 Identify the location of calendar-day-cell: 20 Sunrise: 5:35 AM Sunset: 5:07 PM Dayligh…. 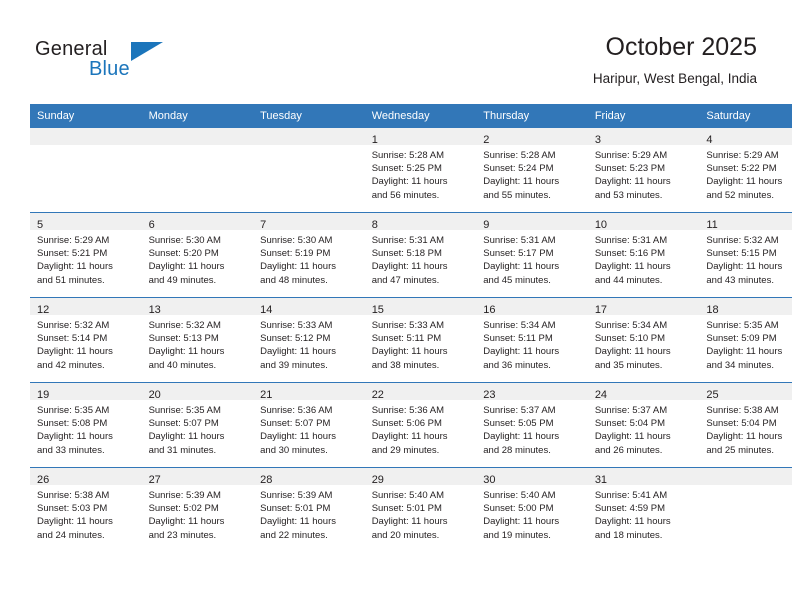
(197, 425).